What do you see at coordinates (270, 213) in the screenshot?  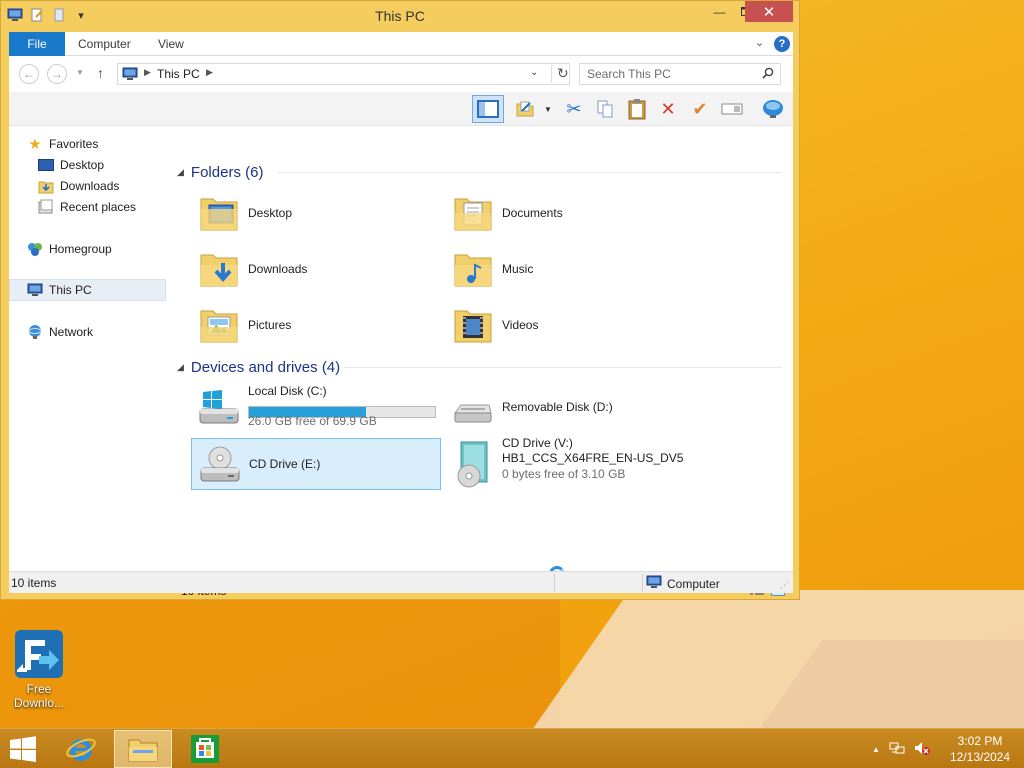 I see `folder-name: Desktop` at bounding box center [270, 213].